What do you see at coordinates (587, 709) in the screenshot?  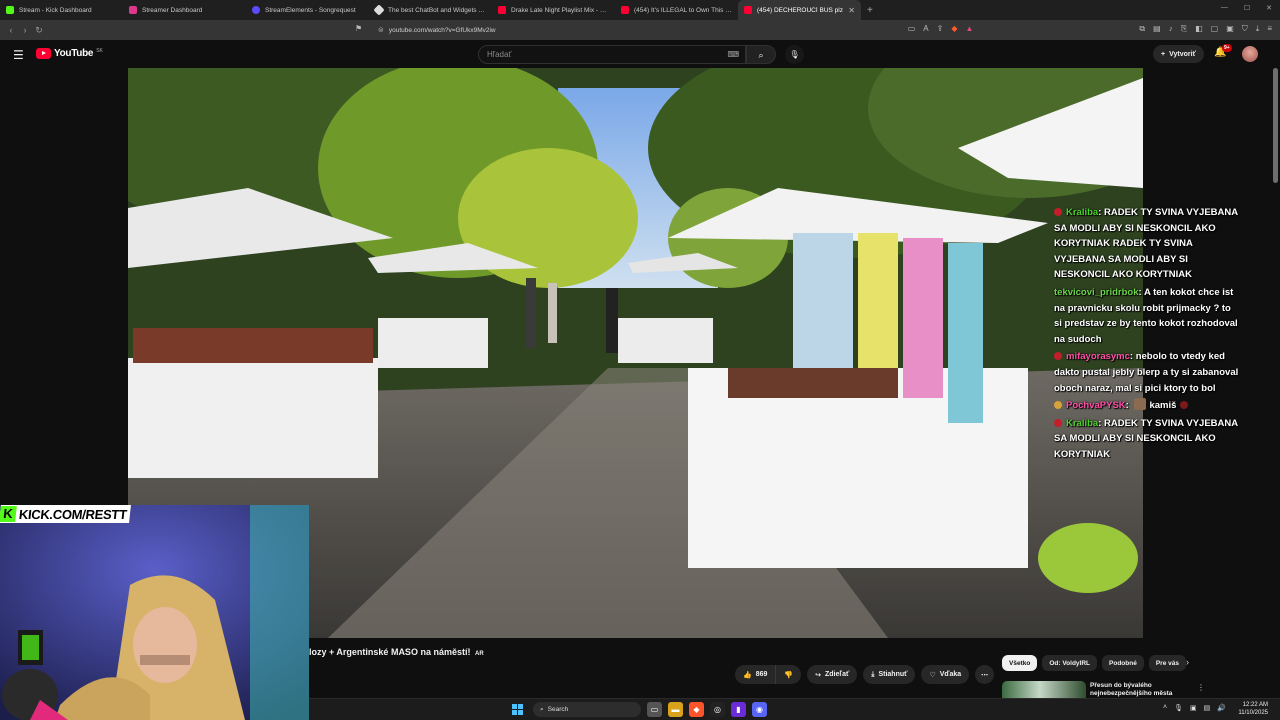 I see `taskbar-search: ⌕ Search` at bounding box center [587, 709].